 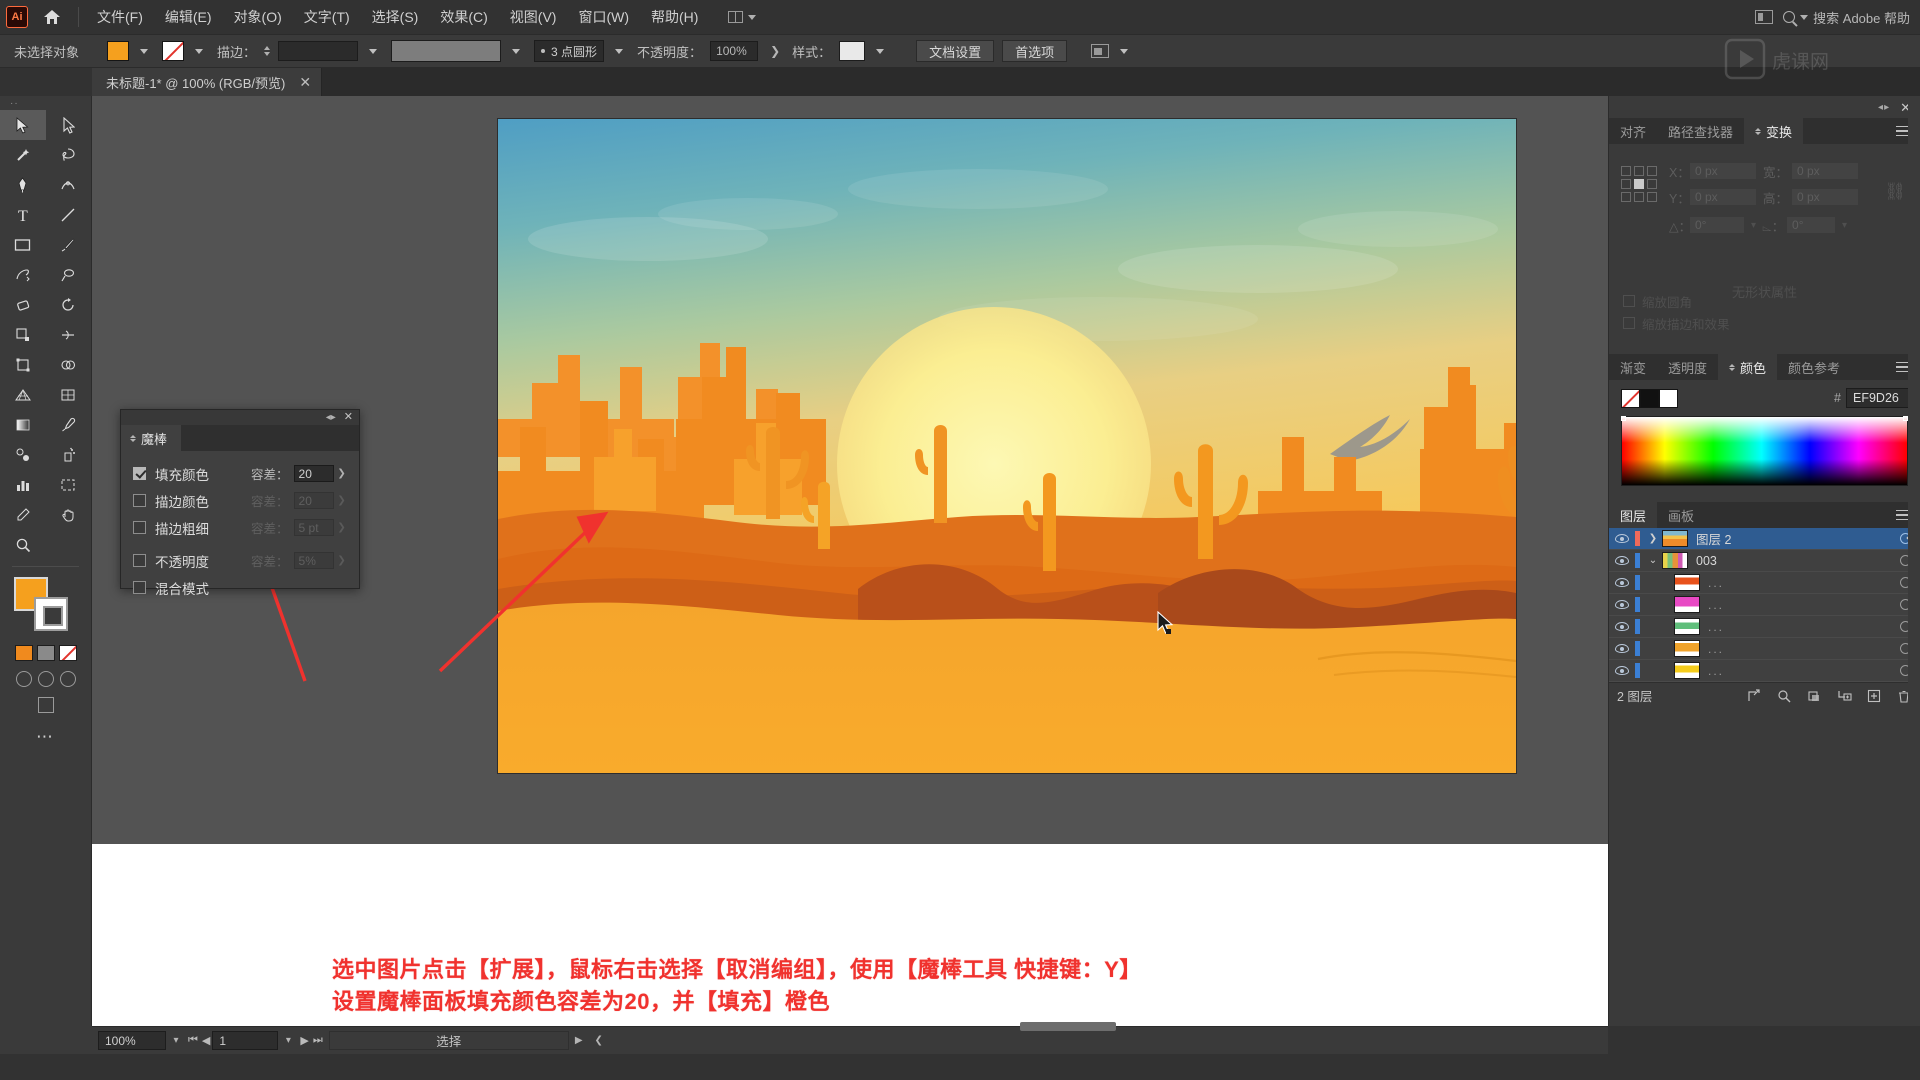 What do you see at coordinates (240, 527) in the screenshot?
I see `option-row-stroke-weight: 描边粗细 容差： 5 pt ❯` at bounding box center [240, 527].